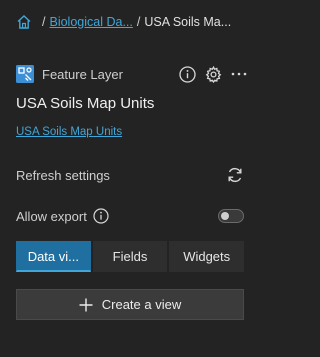 Image resolution: width=320 pixels, height=357 pixels. What do you see at coordinates (225, 216) in the screenshot?
I see `toggle-knob` at bounding box center [225, 216].